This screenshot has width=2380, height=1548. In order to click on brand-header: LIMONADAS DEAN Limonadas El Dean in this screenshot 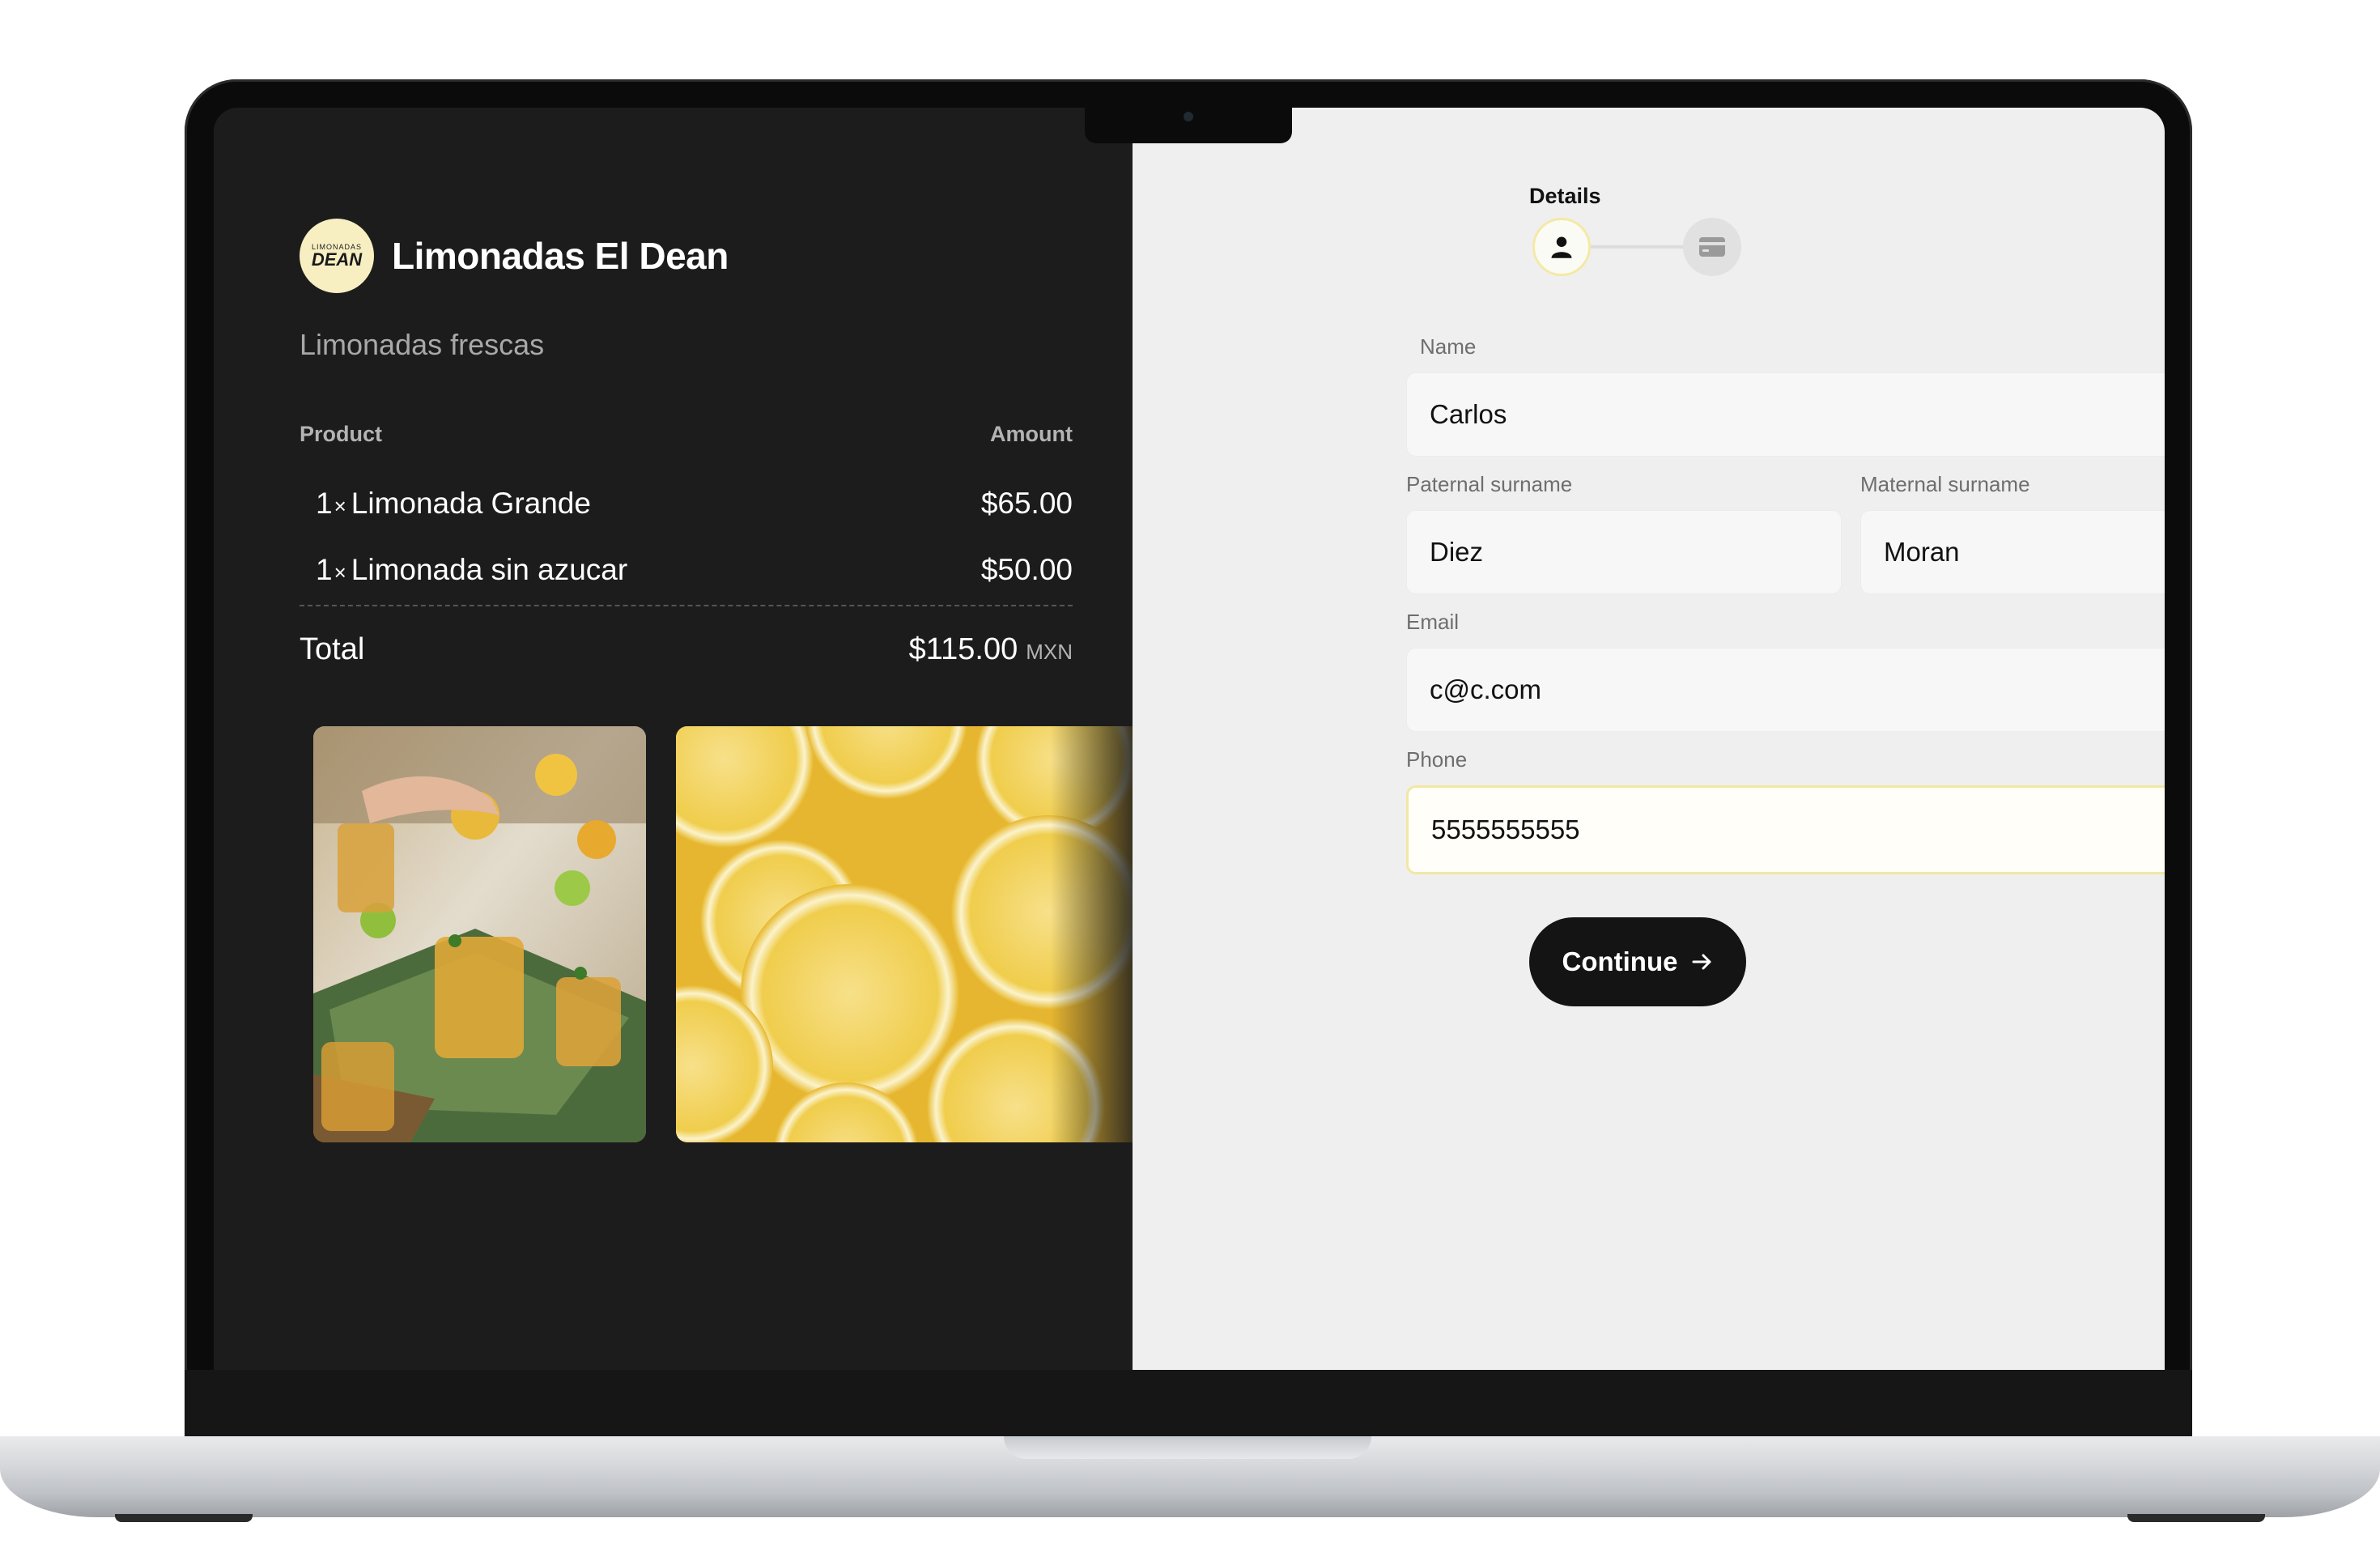, I will do `click(514, 256)`.